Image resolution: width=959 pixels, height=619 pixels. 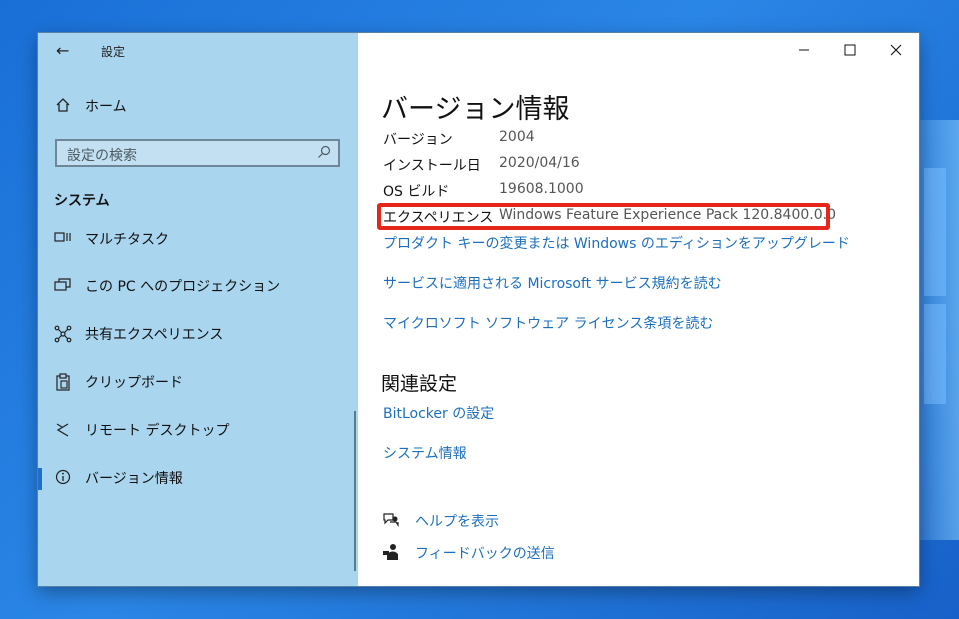 What do you see at coordinates (63, 106) in the screenshot?
I see `home-icon` at bounding box center [63, 106].